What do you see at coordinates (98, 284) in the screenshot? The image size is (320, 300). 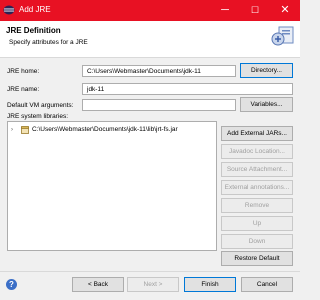 I see `back-button: < Back` at bounding box center [98, 284].